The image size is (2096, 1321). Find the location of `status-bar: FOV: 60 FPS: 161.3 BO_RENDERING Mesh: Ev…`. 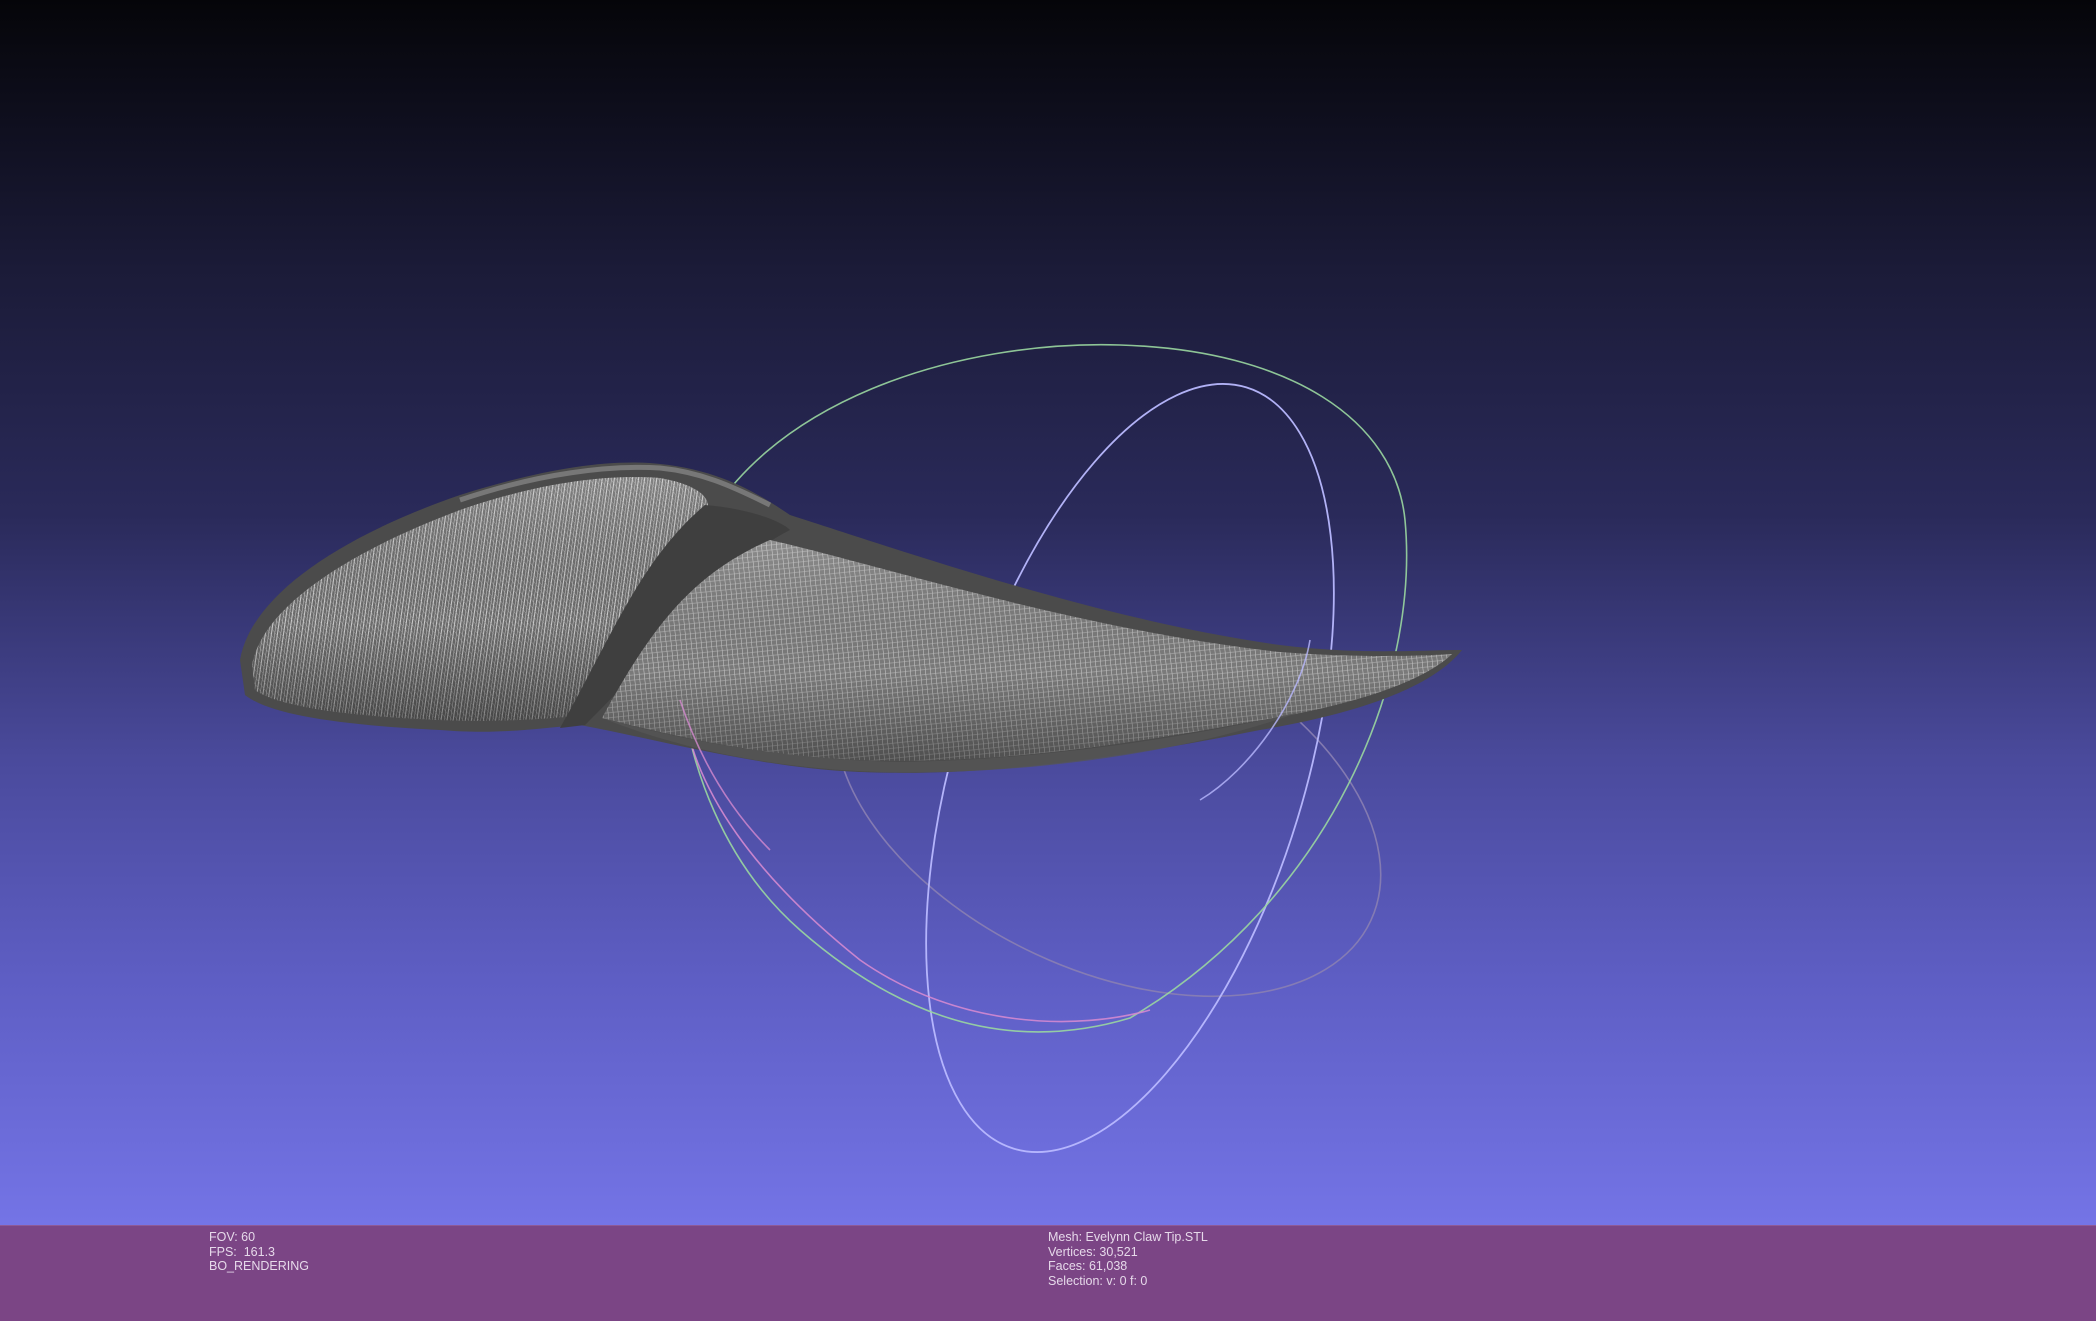

status-bar: FOV: 60 FPS: 161.3 BO_RENDERING Mesh: Ev… is located at coordinates (1048, 1273).